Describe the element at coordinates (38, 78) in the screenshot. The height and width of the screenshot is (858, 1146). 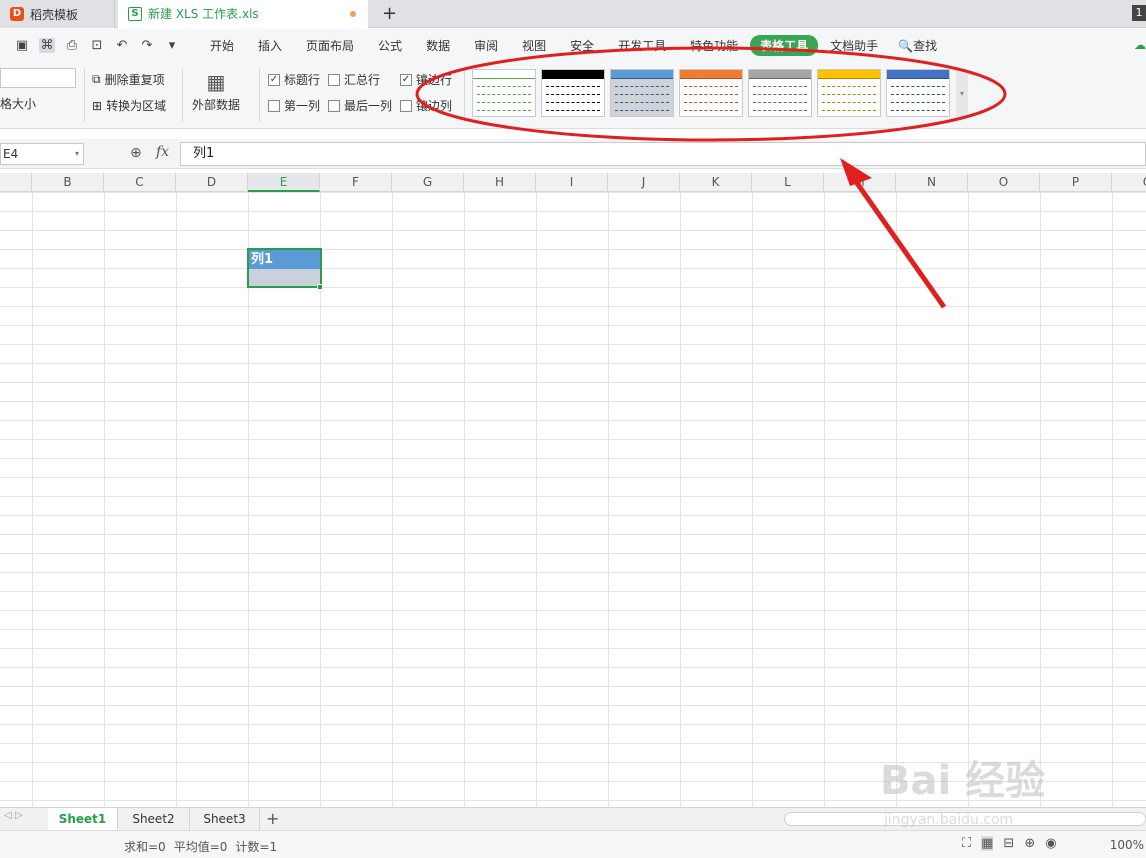
I see `table-name-input` at that location.